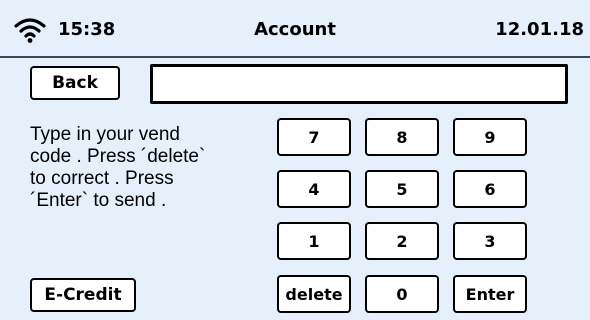 Image resolution: width=590 pixels, height=320 pixels. What do you see at coordinates (490, 189) in the screenshot?
I see `key-6: 6` at bounding box center [490, 189].